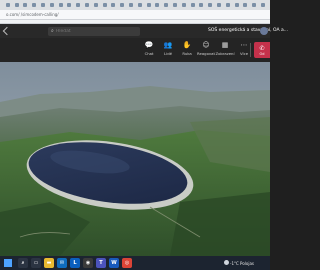 This screenshot has height=270, width=320. What do you see at coordinates (75, 263) in the screenshot?
I see `taskbar-lenovo-icon: L` at bounding box center [75, 263].